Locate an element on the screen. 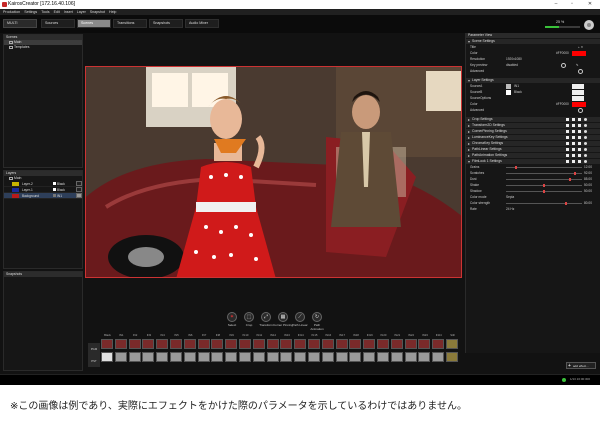 Image resolution: width=600 pixels, height=439 pixels. effect-section: ChromaKey Settings is located at coordinates (533, 143).